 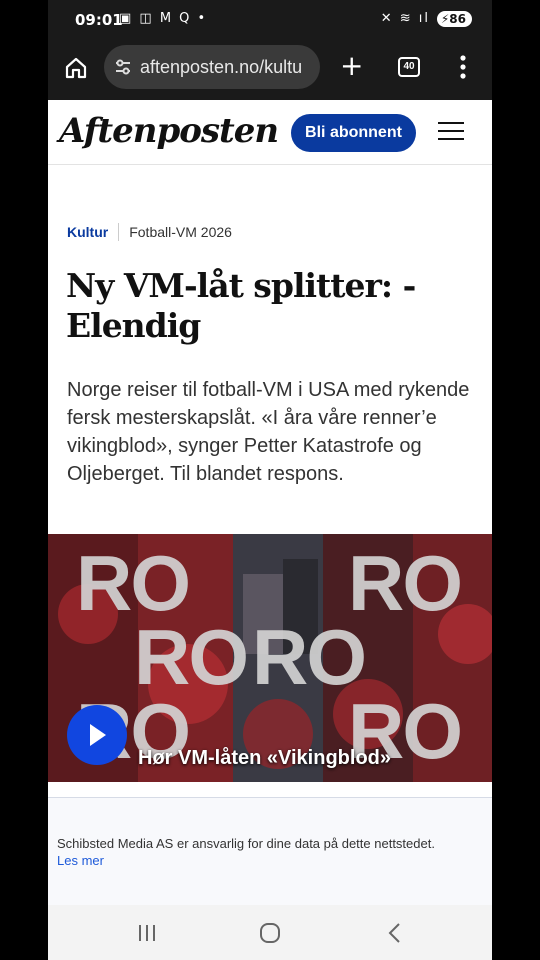 What do you see at coordinates (163, 18) in the screenshot?
I see `notification-icons: ▣ ◫ M Q •` at bounding box center [163, 18].